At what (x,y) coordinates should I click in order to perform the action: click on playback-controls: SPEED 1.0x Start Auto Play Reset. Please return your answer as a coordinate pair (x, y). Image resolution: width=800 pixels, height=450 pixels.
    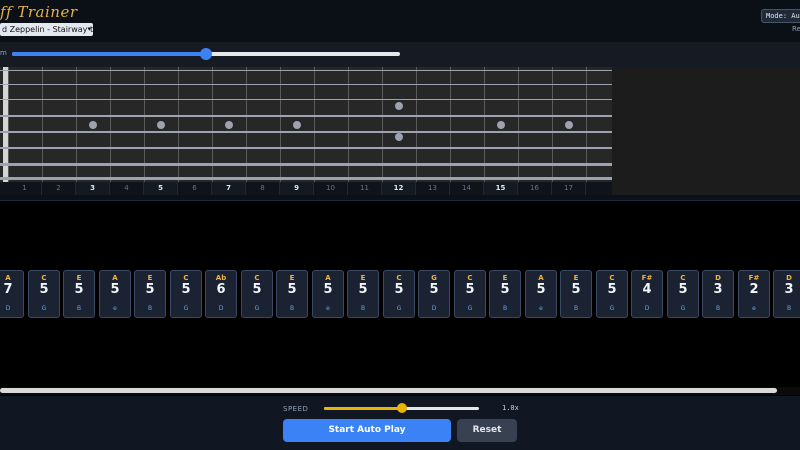
    Looking at the image, I should click on (400, 423).